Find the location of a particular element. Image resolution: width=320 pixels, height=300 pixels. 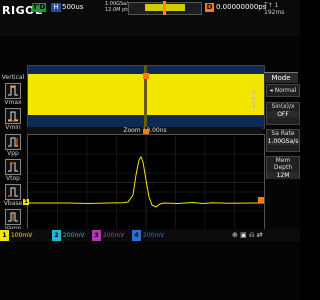

vmax-label: Vmax is located at coordinates (13, 102).